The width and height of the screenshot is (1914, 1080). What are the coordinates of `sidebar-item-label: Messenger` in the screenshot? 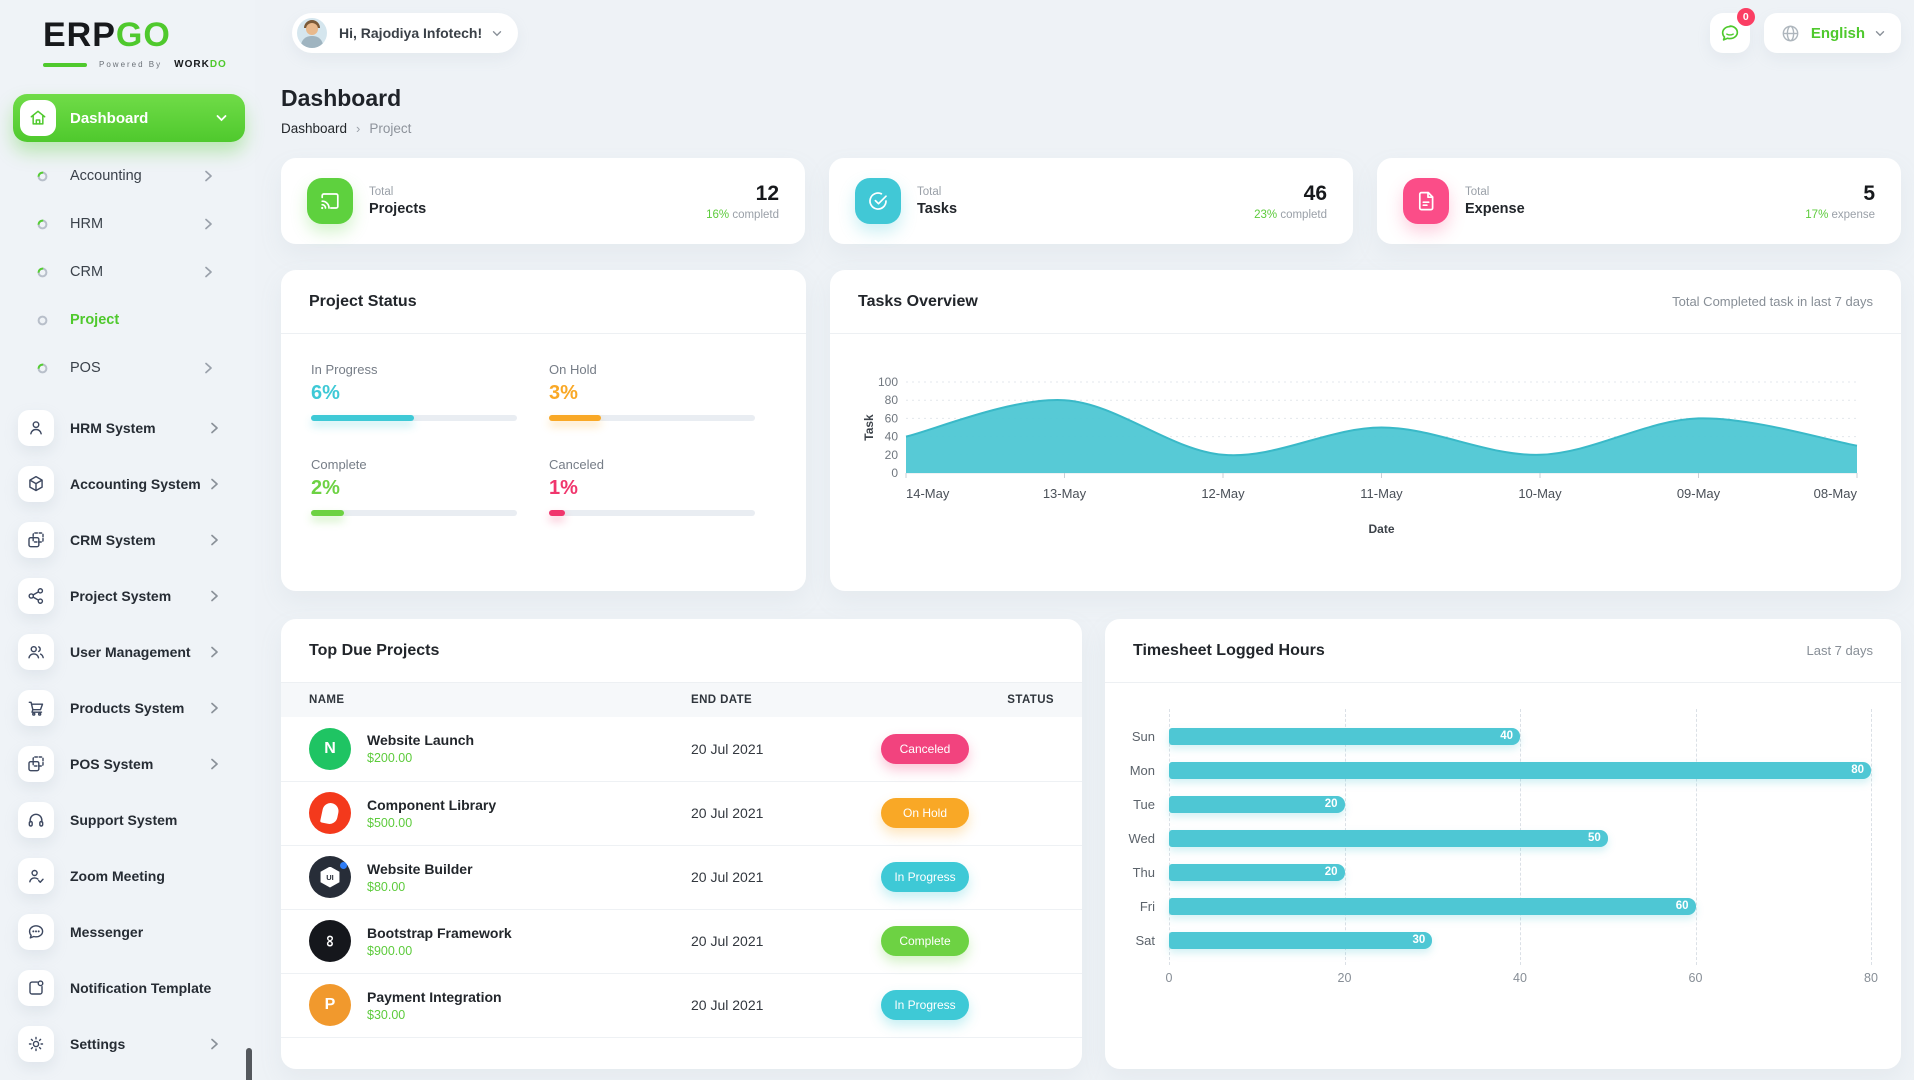 It's located at (107, 932).